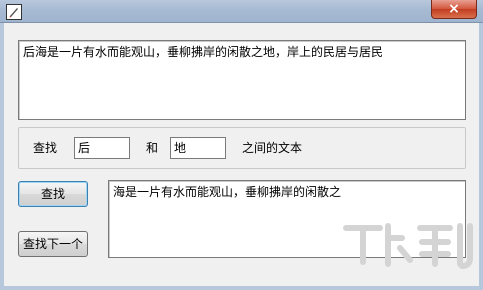 The image size is (483, 290). What do you see at coordinates (227, 192) in the screenshot?
I see `result-text: 海是一片有水而能观山，垂柳拂岸的闲散之` at bounding box center [227, 192].